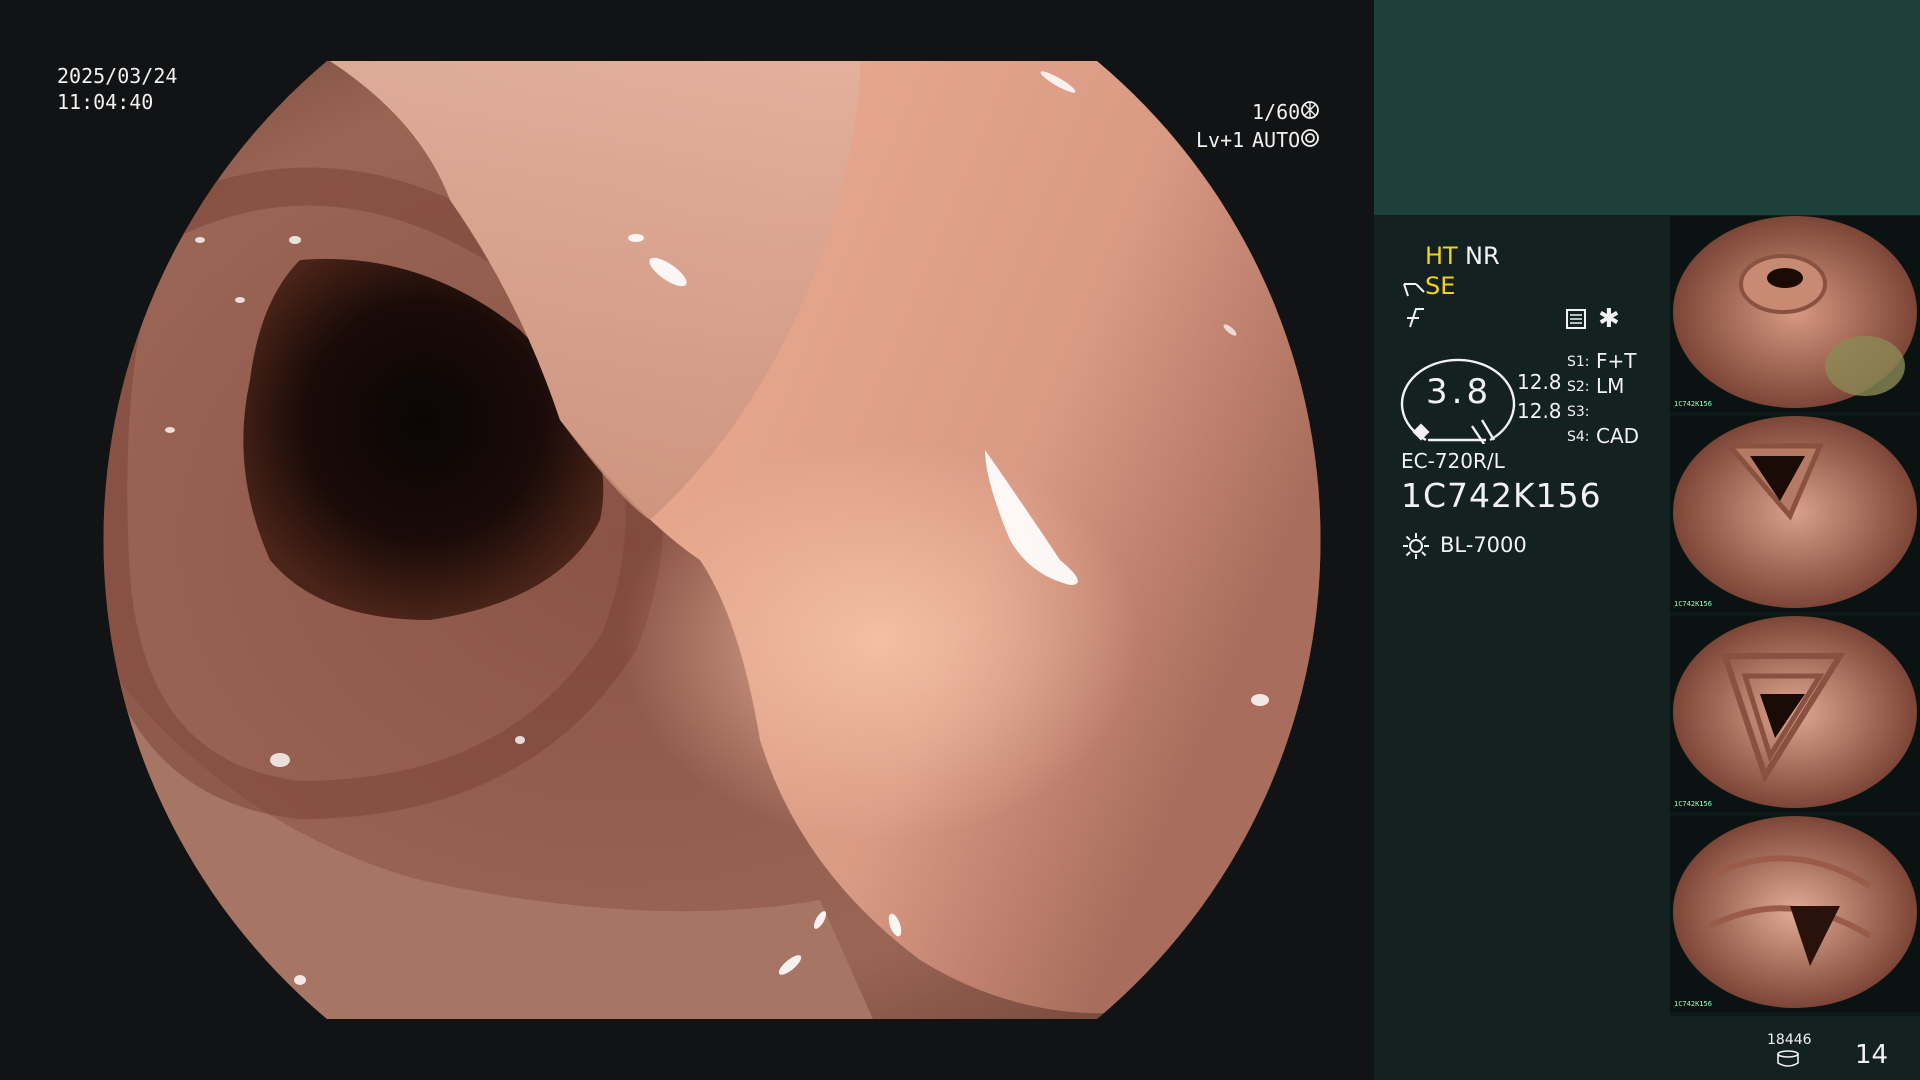 The height and width of the screenshot is (1080, 1920). What do you see at coordinates (1539, 411) in the screenshot?
I see `value-b: 12.8` at bounding box center [1539, 411].